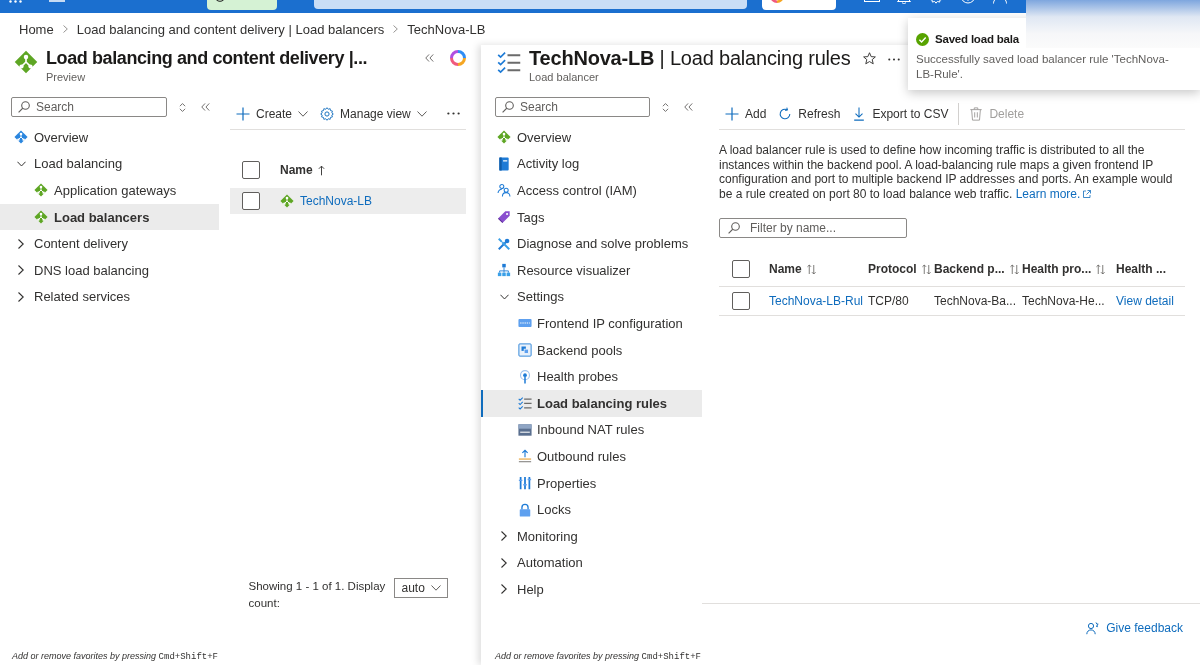 Image resolution: width=1200 pixels, height=665 pixels. Describe the element at coordinates (109, 270) in the screenshot. I see `nav-item: DNS load balancing` at that location.